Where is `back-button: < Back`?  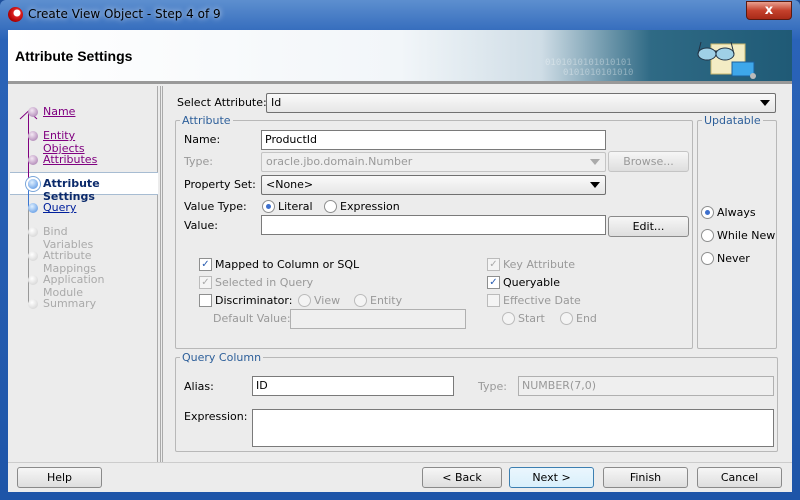
back-button: < Back is located at coordinates (462, 477).